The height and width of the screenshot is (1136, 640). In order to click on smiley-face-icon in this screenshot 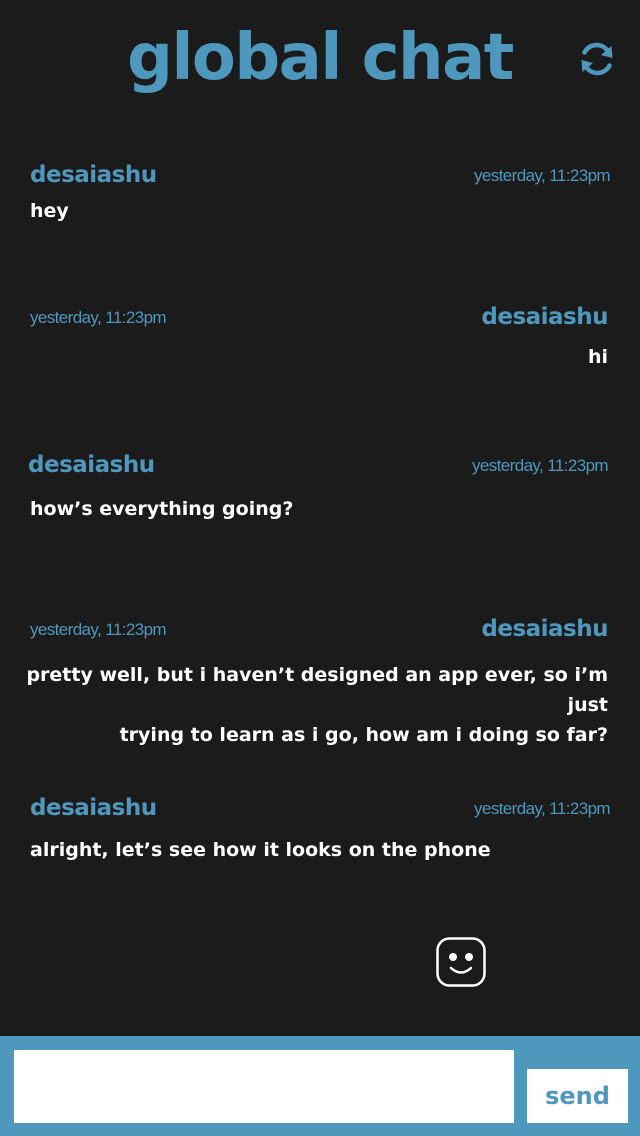, I will do `click(461, 962)`.